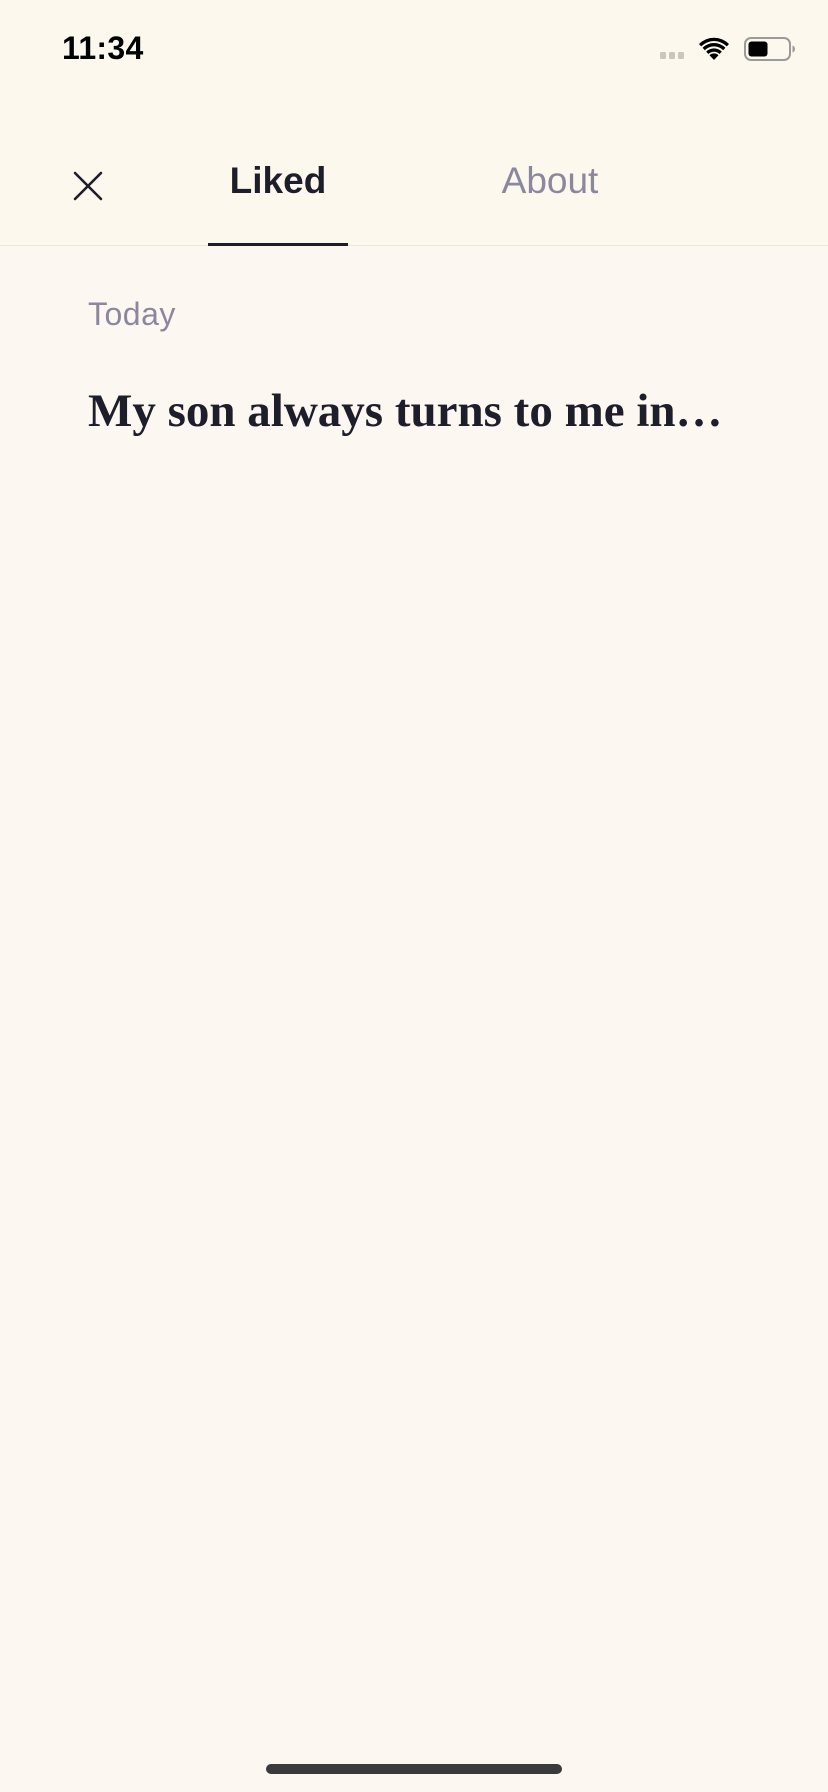 This screenshot has height=1792, width=828. I want to click on cellular-signal-icon, so click(672, 49).